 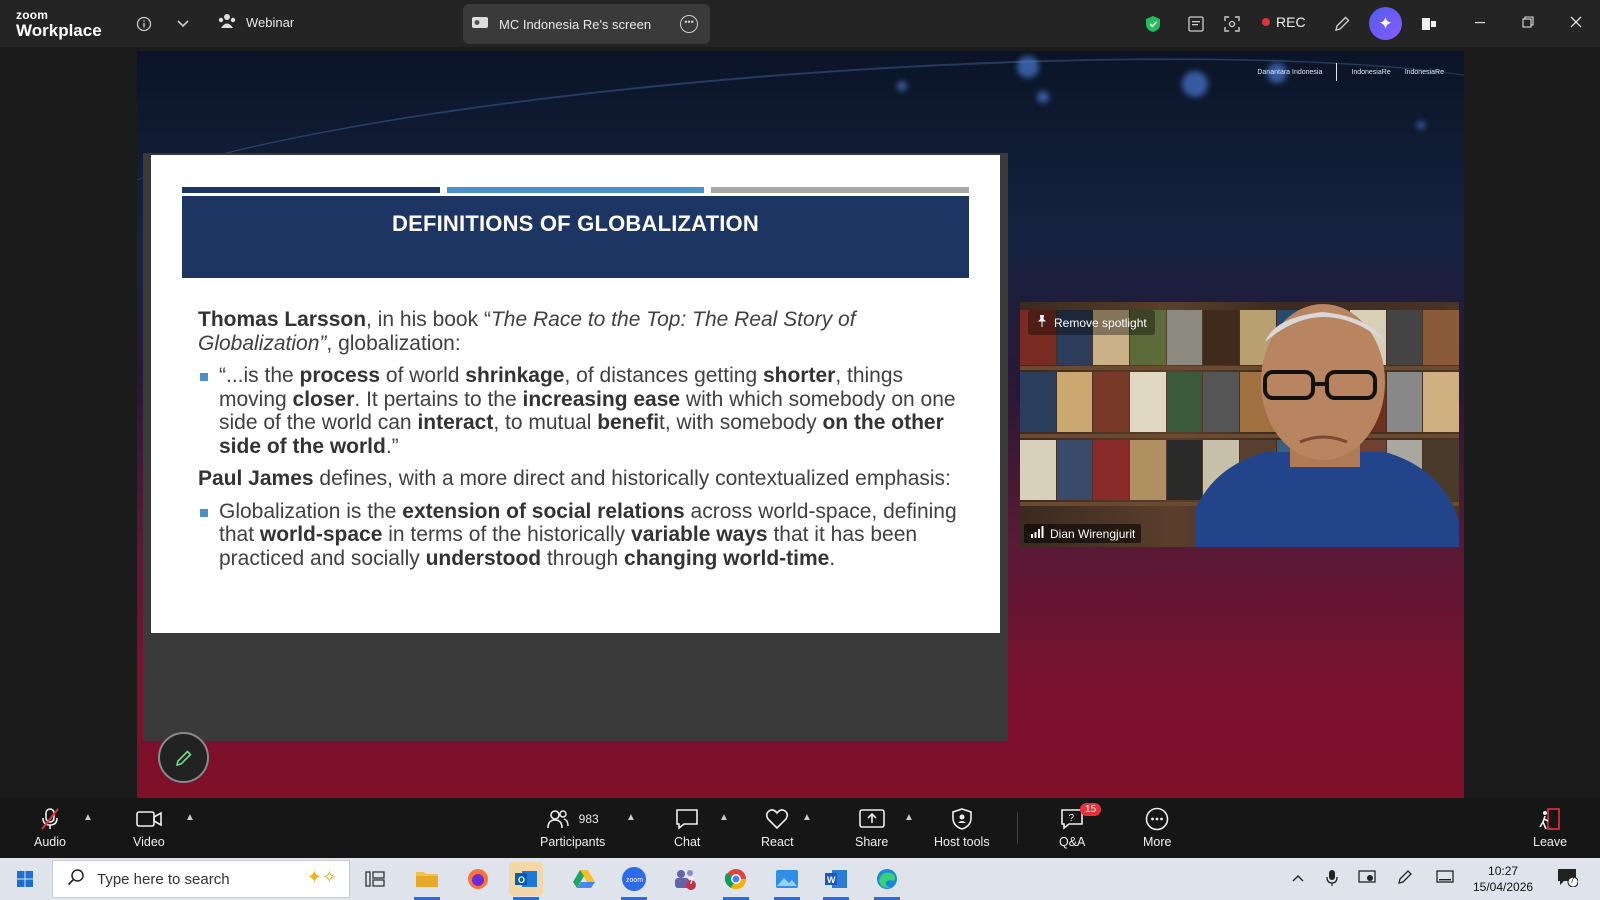 What do you see at coordinates (1371, 72) in the screenshot?
I see `indonesiare-logo: IndonesiaRe` at bounding box center [1371, 72].